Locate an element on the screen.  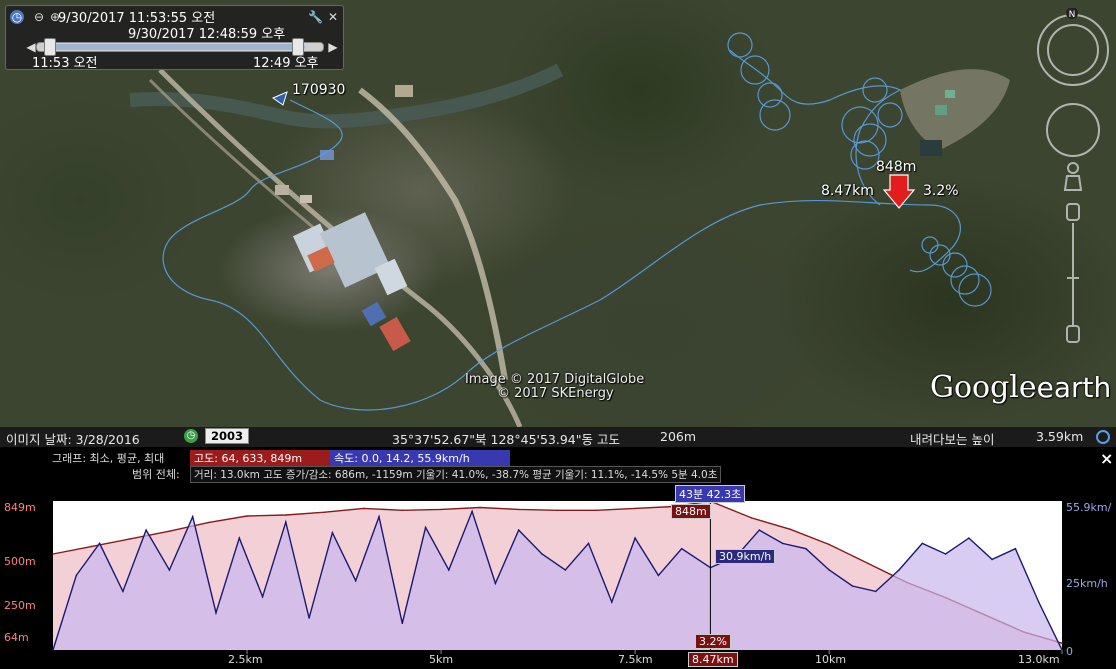
cursor-elevation-tag: 848m is located at coordinates (691, 511).